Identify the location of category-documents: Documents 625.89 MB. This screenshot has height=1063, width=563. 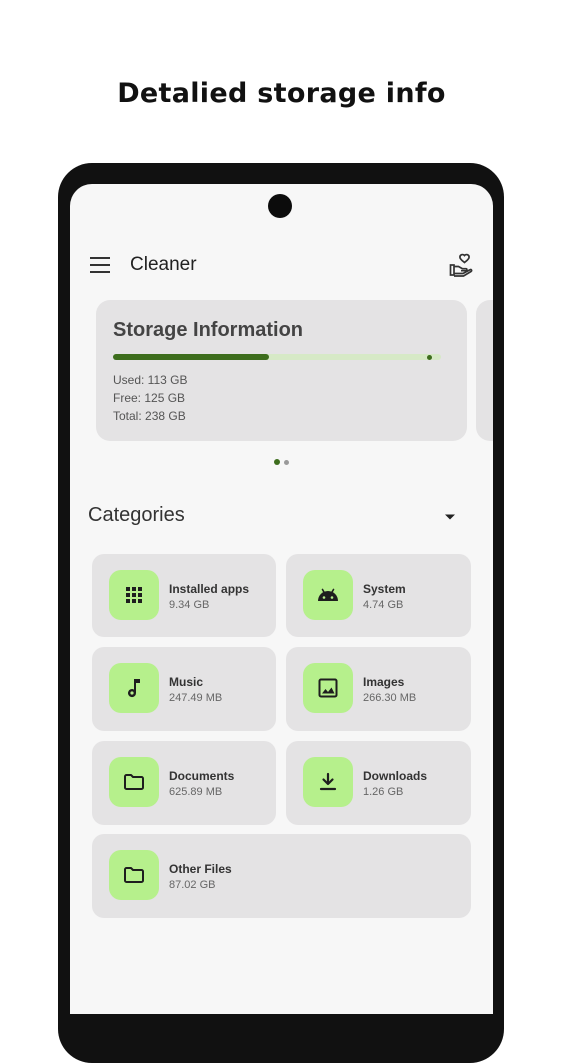
(184, 783).